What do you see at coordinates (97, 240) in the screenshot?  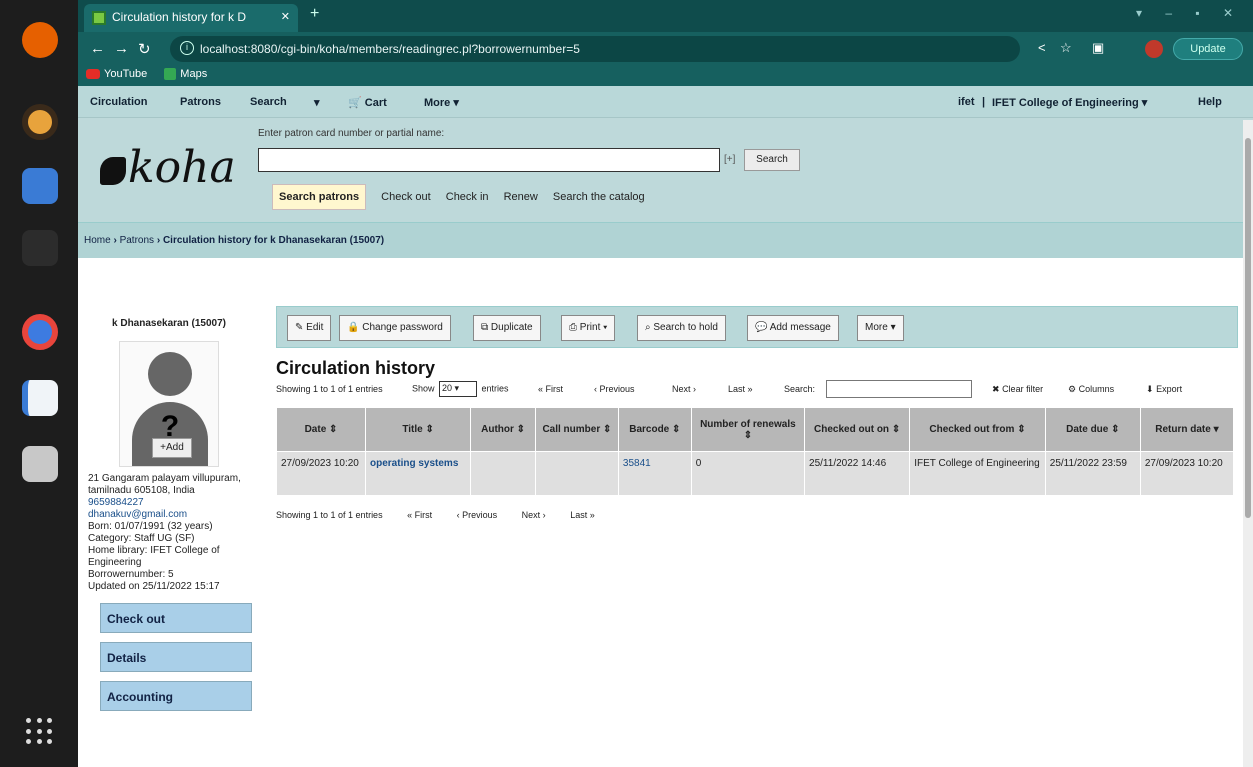 I see `breadcrumb-home: Home` at bounding box center [97, 240].